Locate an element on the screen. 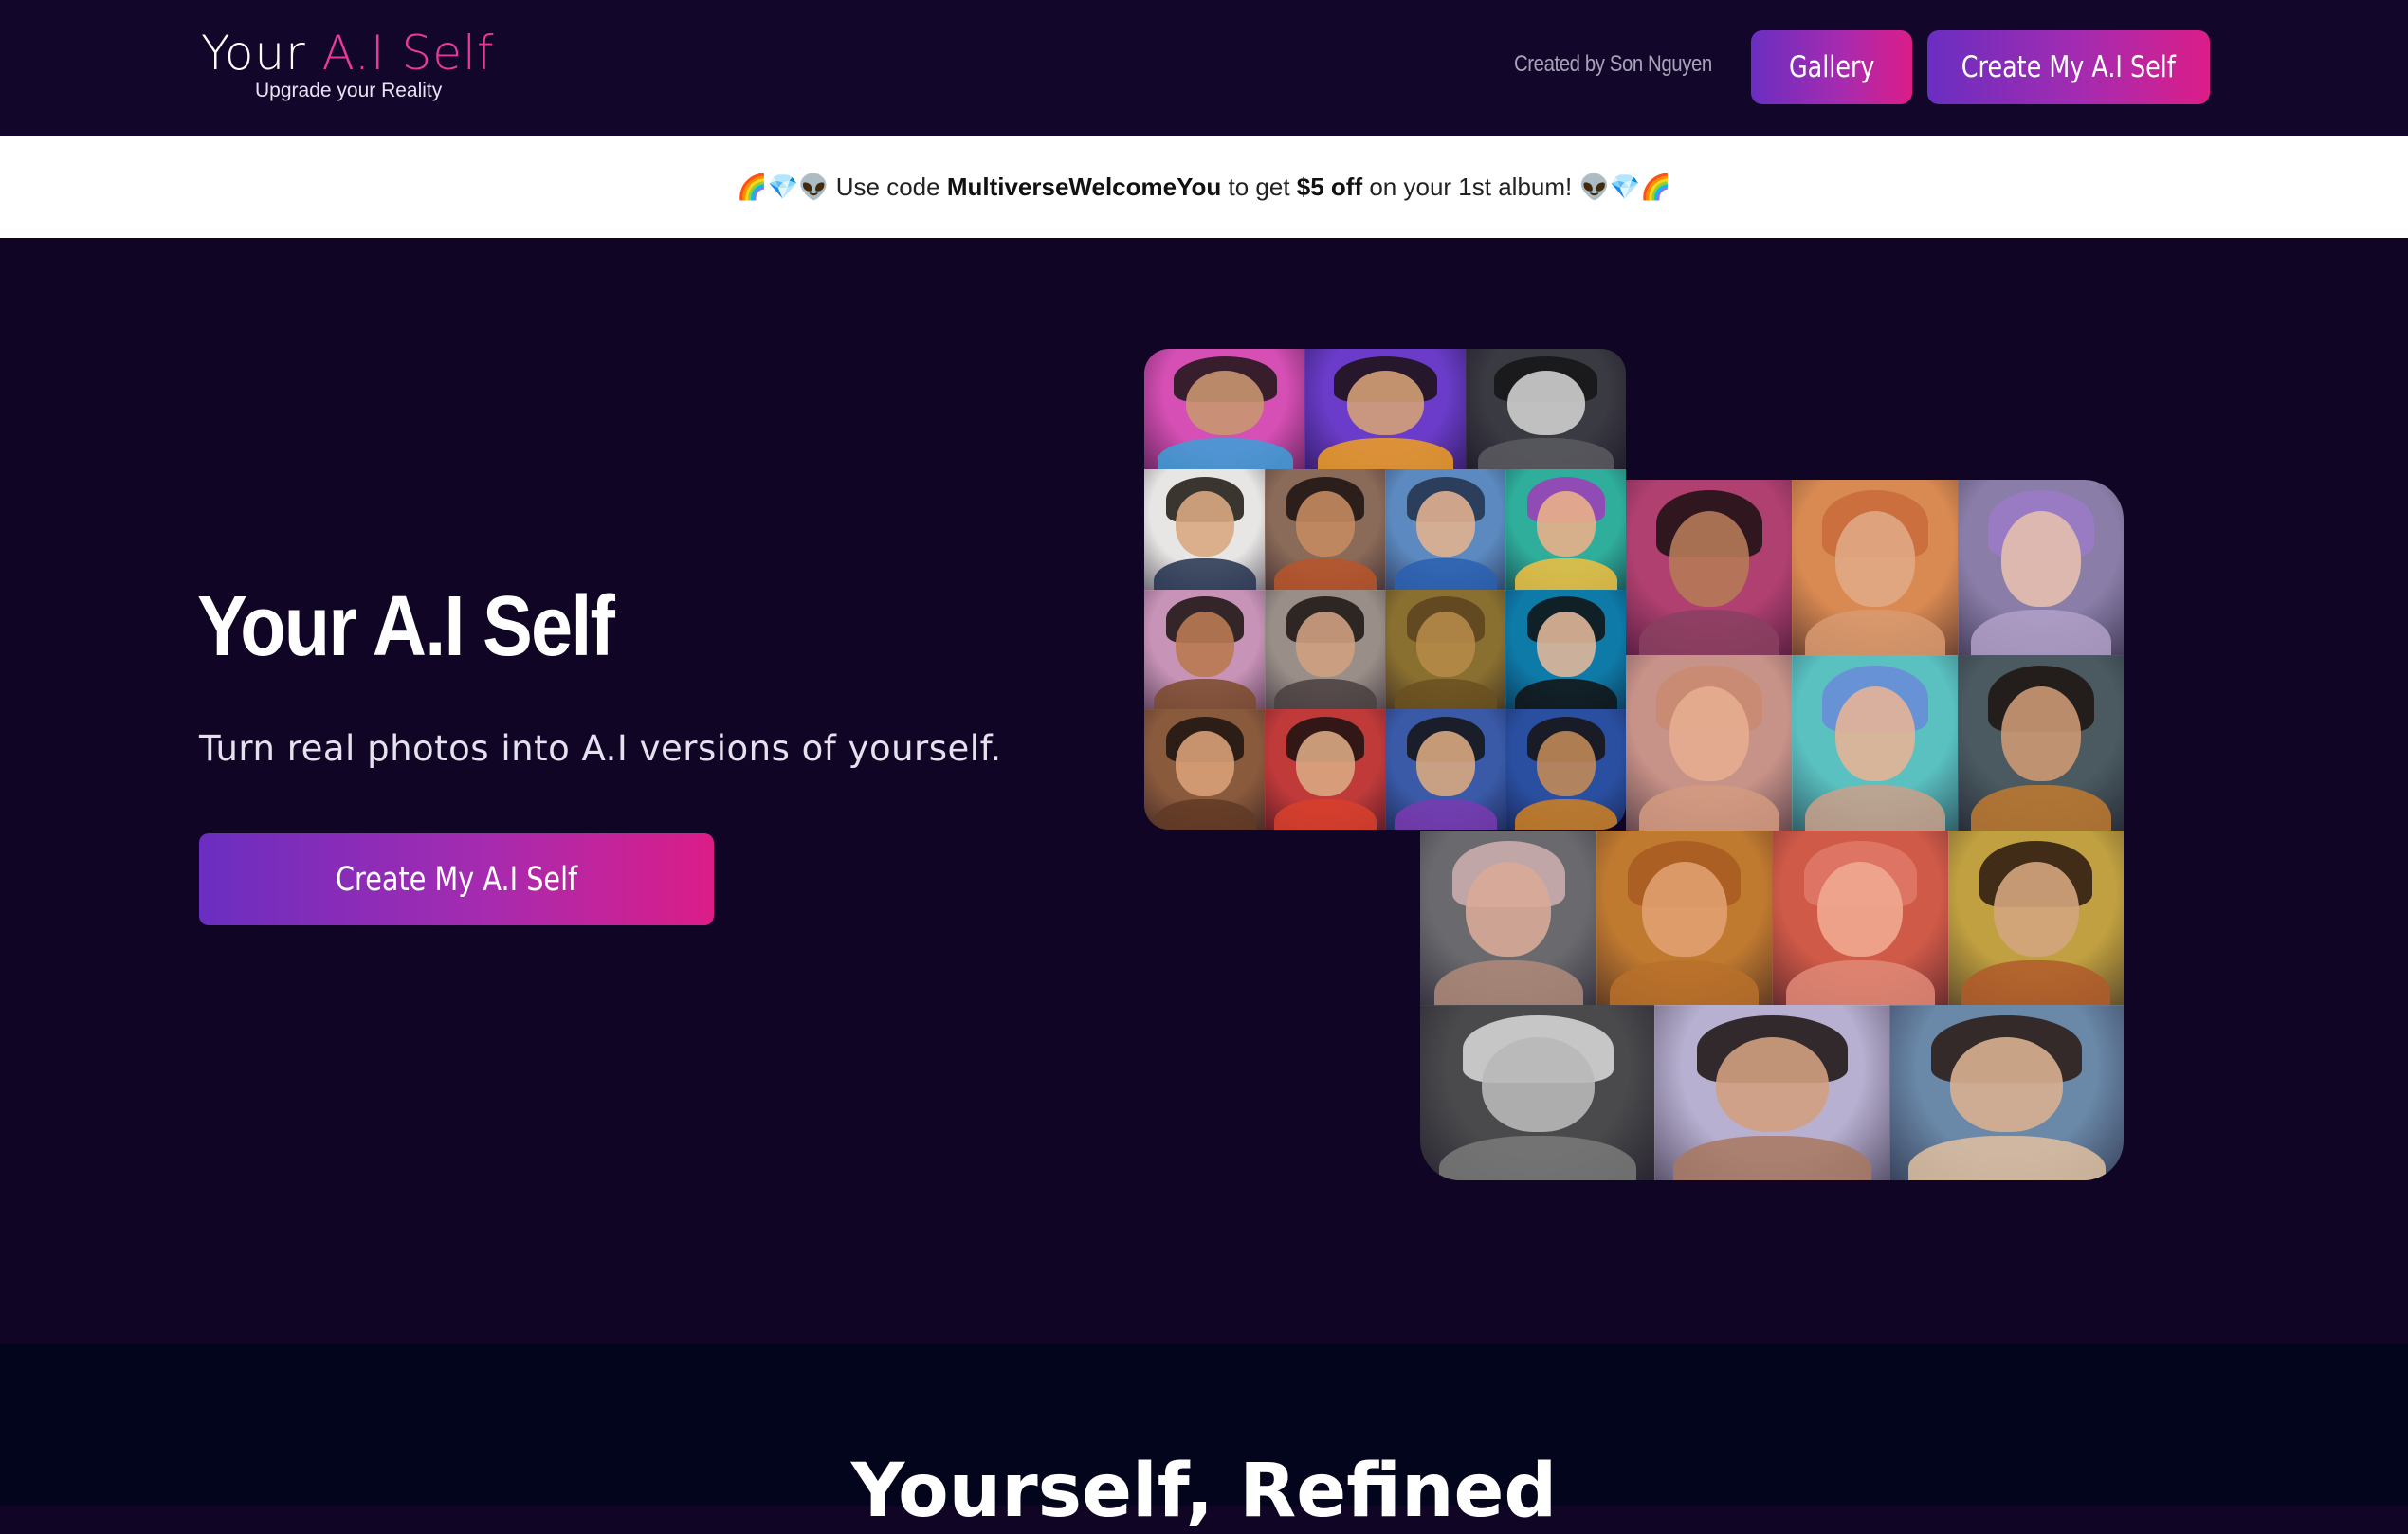 The image size is (2408, 1534). ai-portrait-collage-small is located at coordinates (1385, 589).